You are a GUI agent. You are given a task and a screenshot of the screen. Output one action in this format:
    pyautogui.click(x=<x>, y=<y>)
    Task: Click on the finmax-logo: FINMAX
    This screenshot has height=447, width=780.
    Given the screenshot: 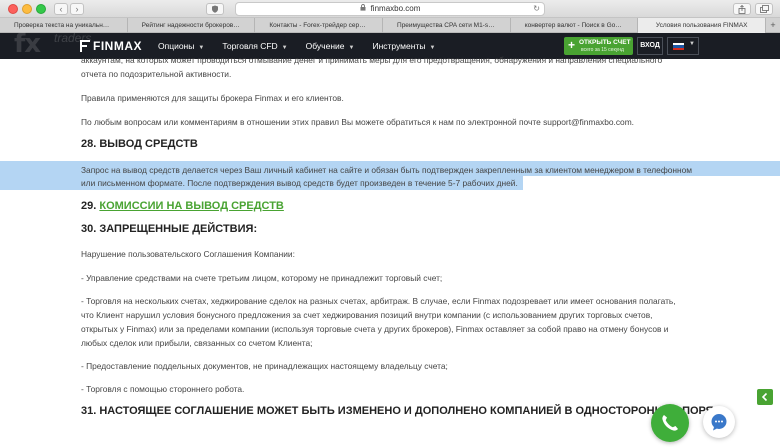 What is the action you would take?
    pyautogui.click(x=111, y=46)
    